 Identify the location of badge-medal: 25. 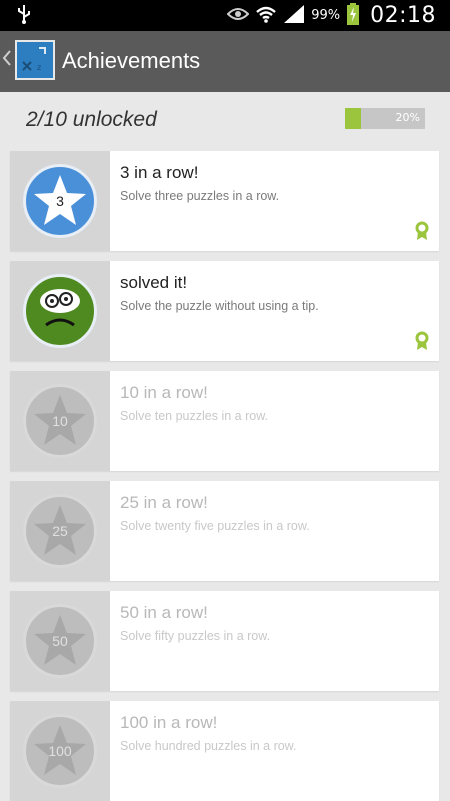
(60, 531).